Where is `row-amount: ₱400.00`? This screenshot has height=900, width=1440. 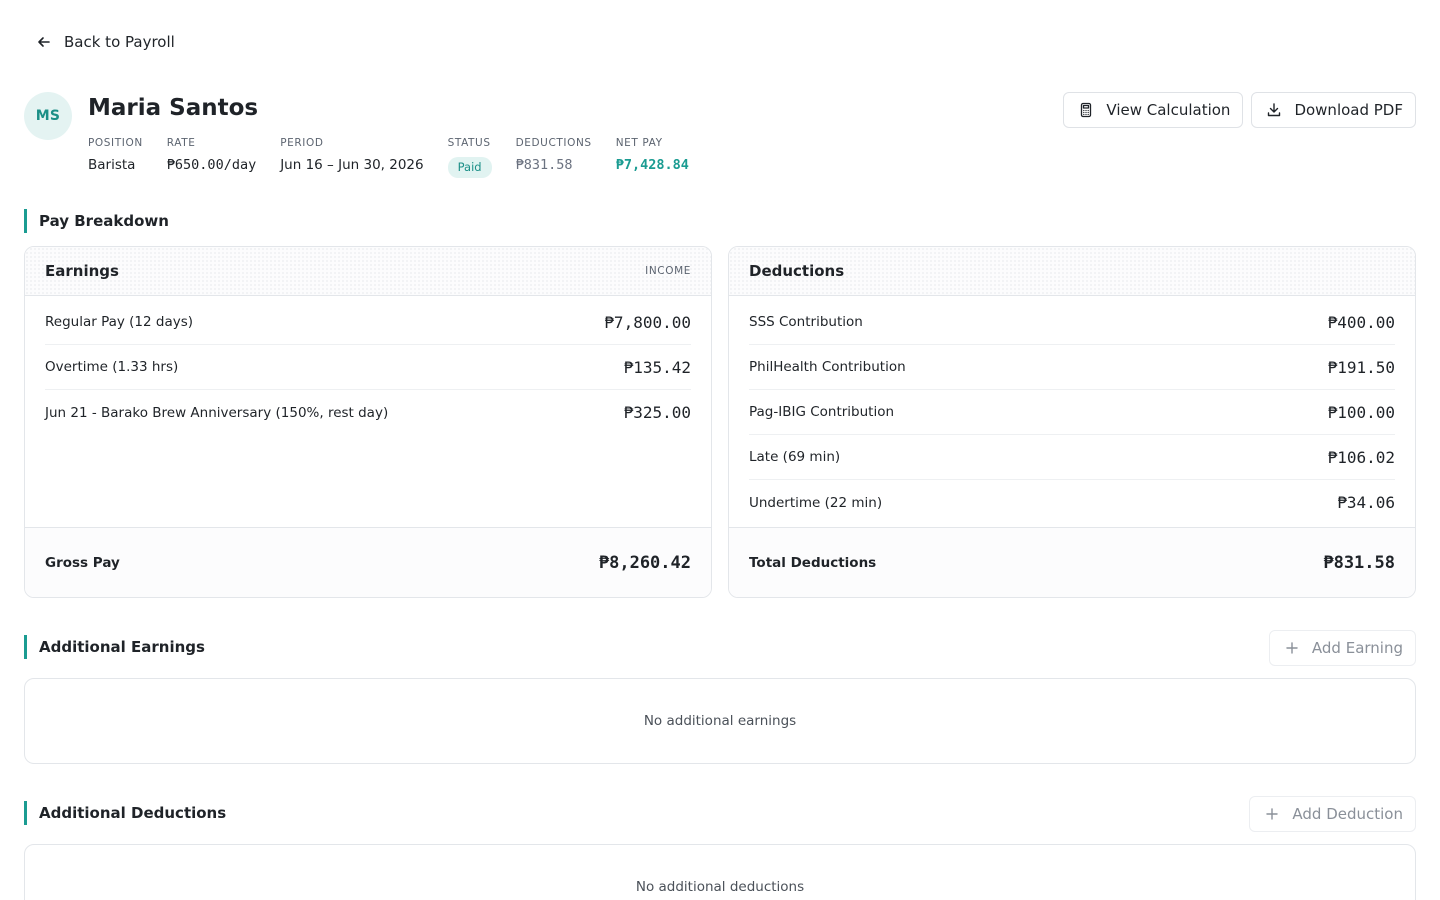 row-amount: ₱400.00 is located at coordinates (1361, 322).